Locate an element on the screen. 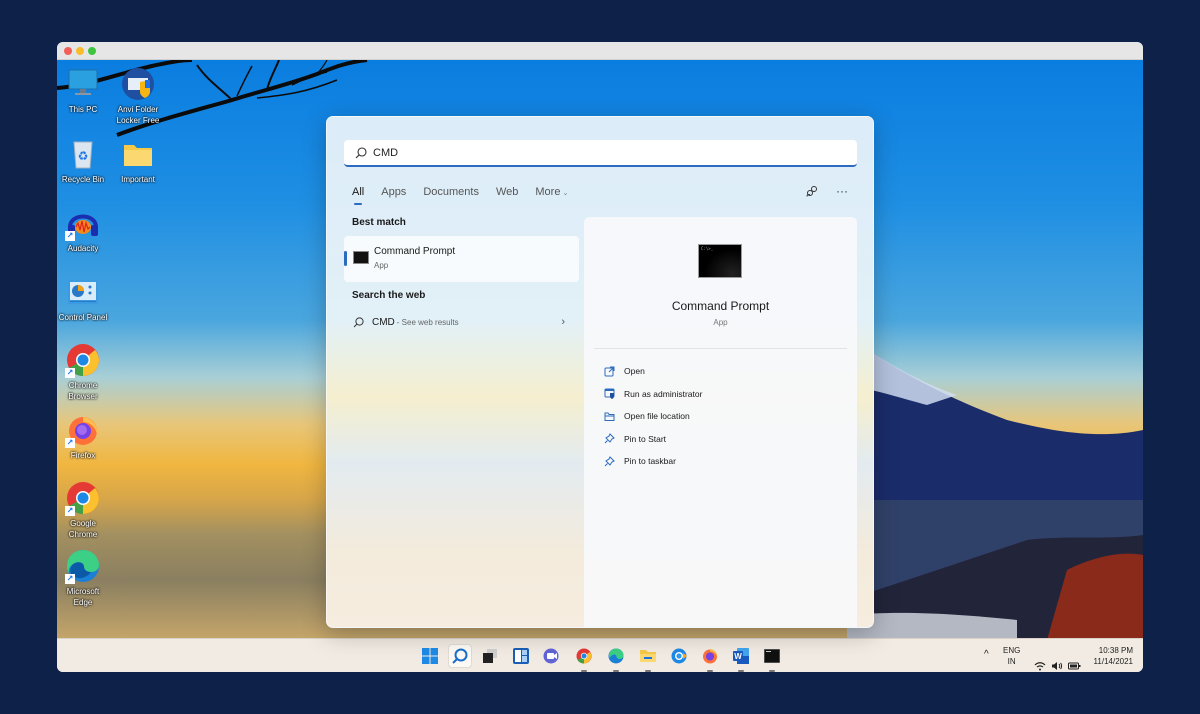  taskbar-start-button is located at coordinates (430, 656).